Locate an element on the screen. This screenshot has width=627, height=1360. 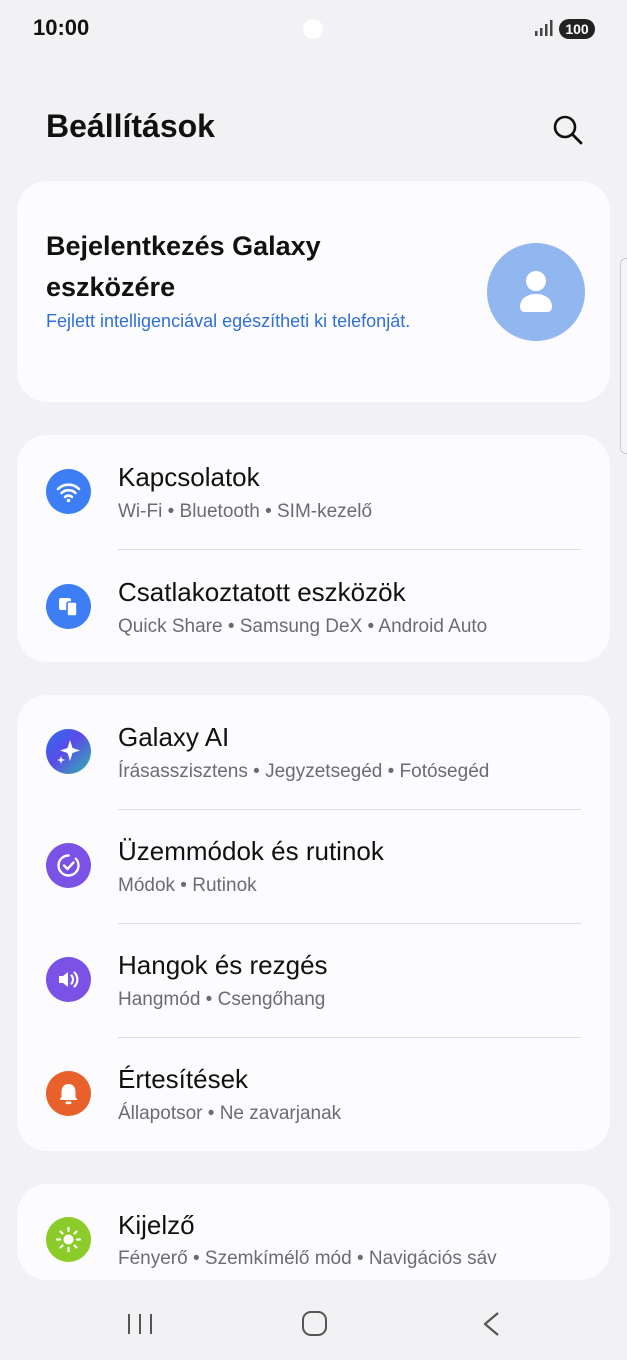
settings-item-subtitle: Módok • Rutinok is located at coordinates (187, 885).